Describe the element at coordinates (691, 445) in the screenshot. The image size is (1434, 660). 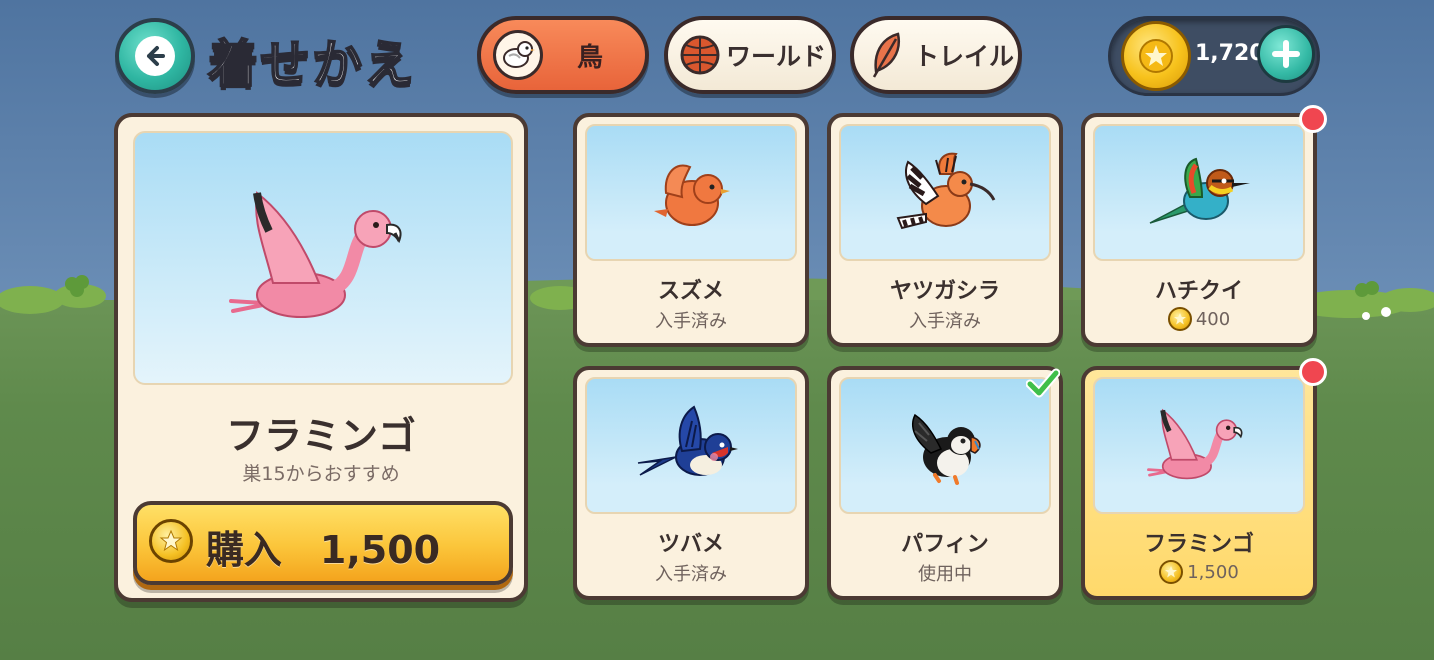
I see `swallow-image` at that location.